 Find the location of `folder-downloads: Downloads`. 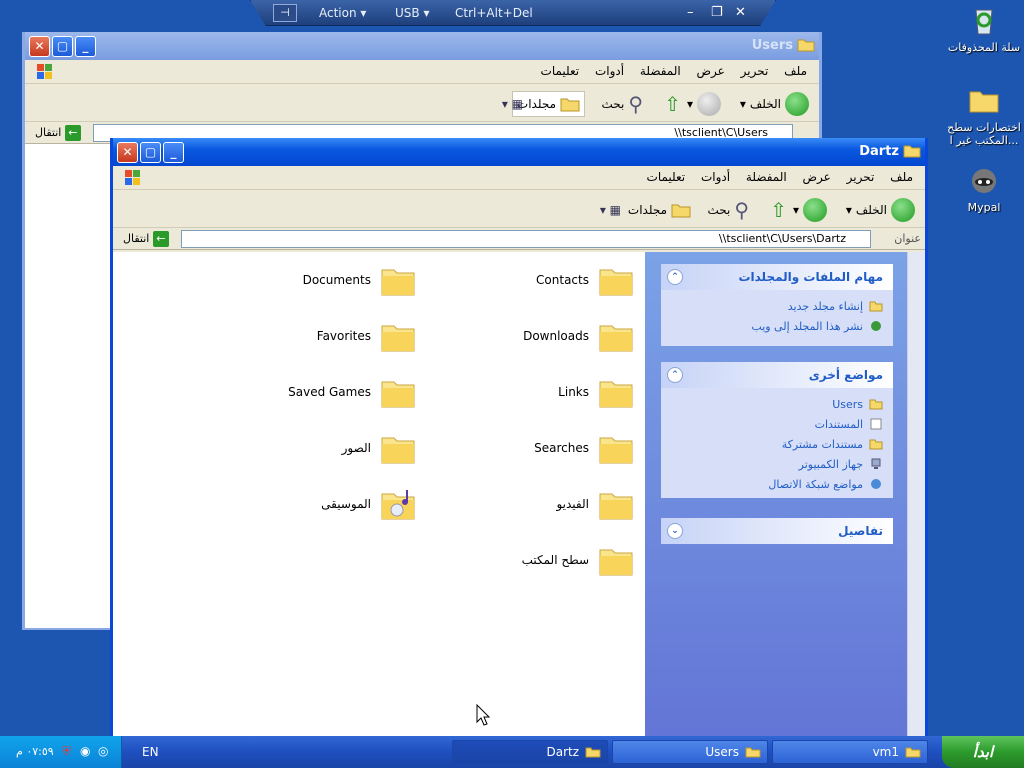

folder-downloads: Downloads is located at coordinates (579, 336).